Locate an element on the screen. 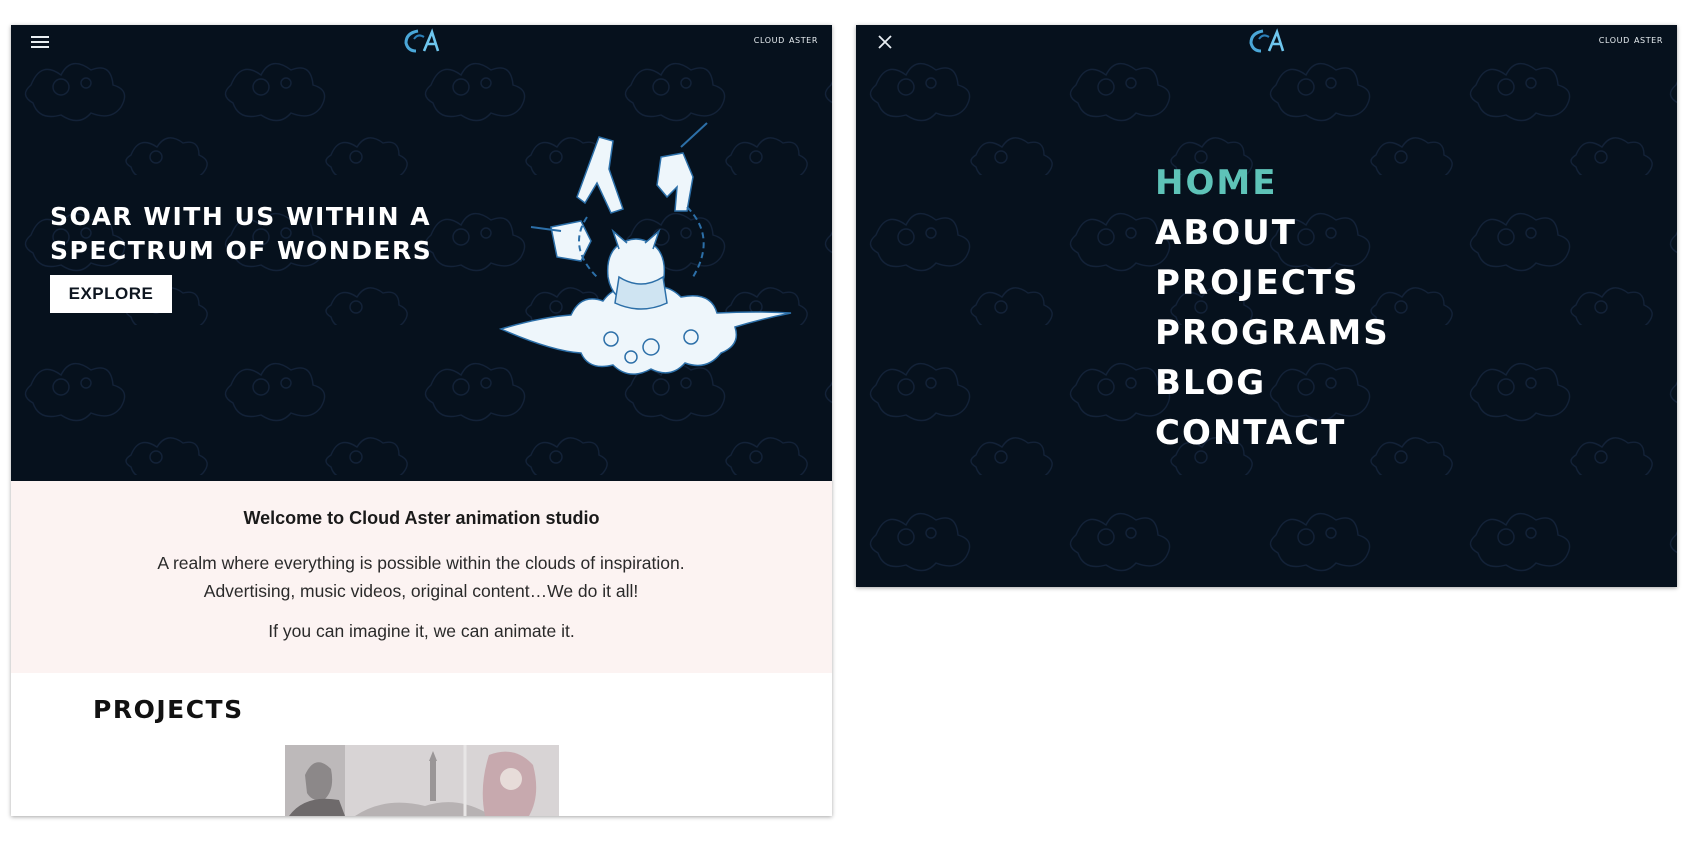 The height and width of the screenshot is (846, 1689). brand-name: CLOUD ASTER is located at coordinates (1631, 39).